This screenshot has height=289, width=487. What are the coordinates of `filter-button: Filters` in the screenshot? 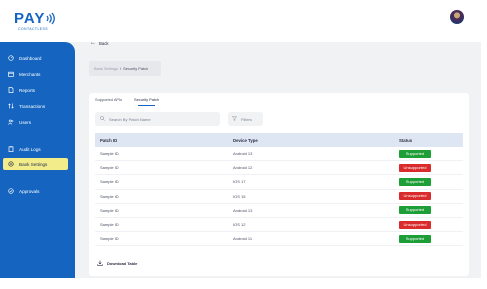 It's located at (245, 119).